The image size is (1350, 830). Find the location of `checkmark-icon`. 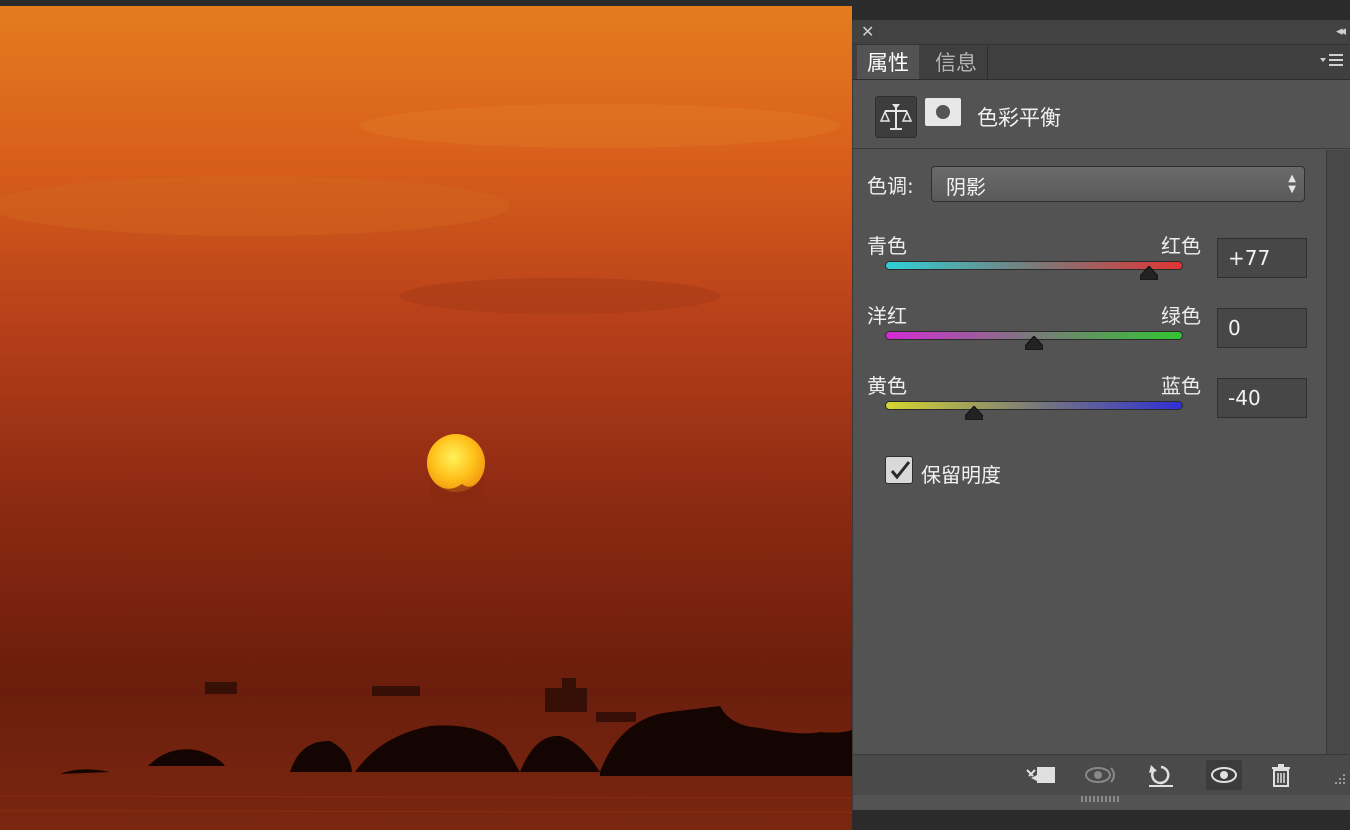

checkmark-icon is located at coordinates (900, 470).